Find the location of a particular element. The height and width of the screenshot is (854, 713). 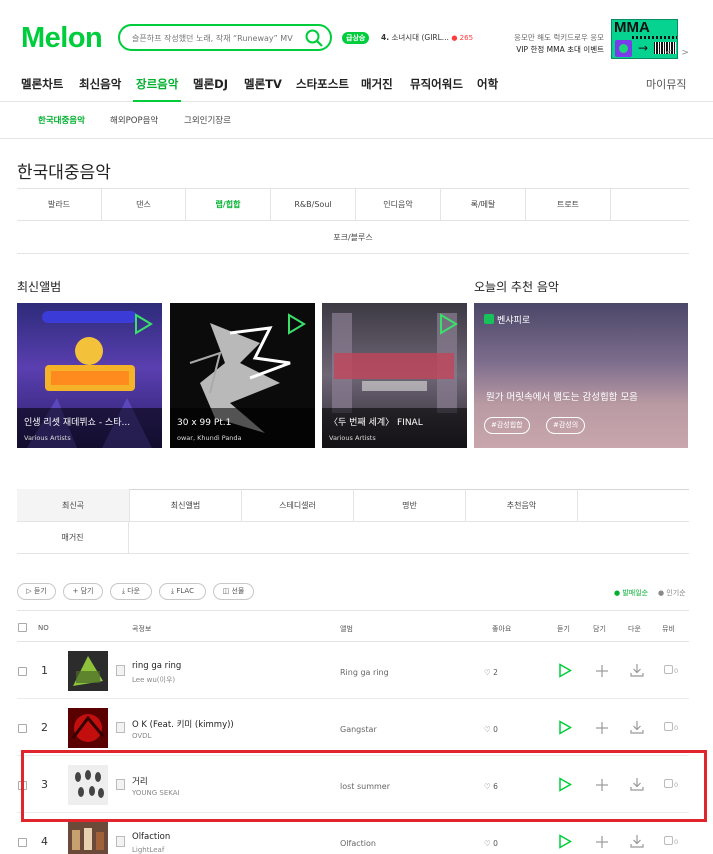

gift-button: ◫ 선물 is located at coordinates (233, 591).